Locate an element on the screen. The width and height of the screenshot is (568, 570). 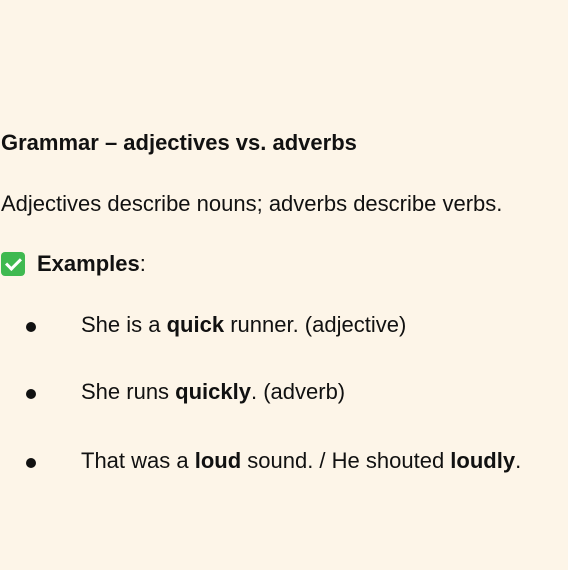
examples-label: Examples is located at coordinates (88, 263).